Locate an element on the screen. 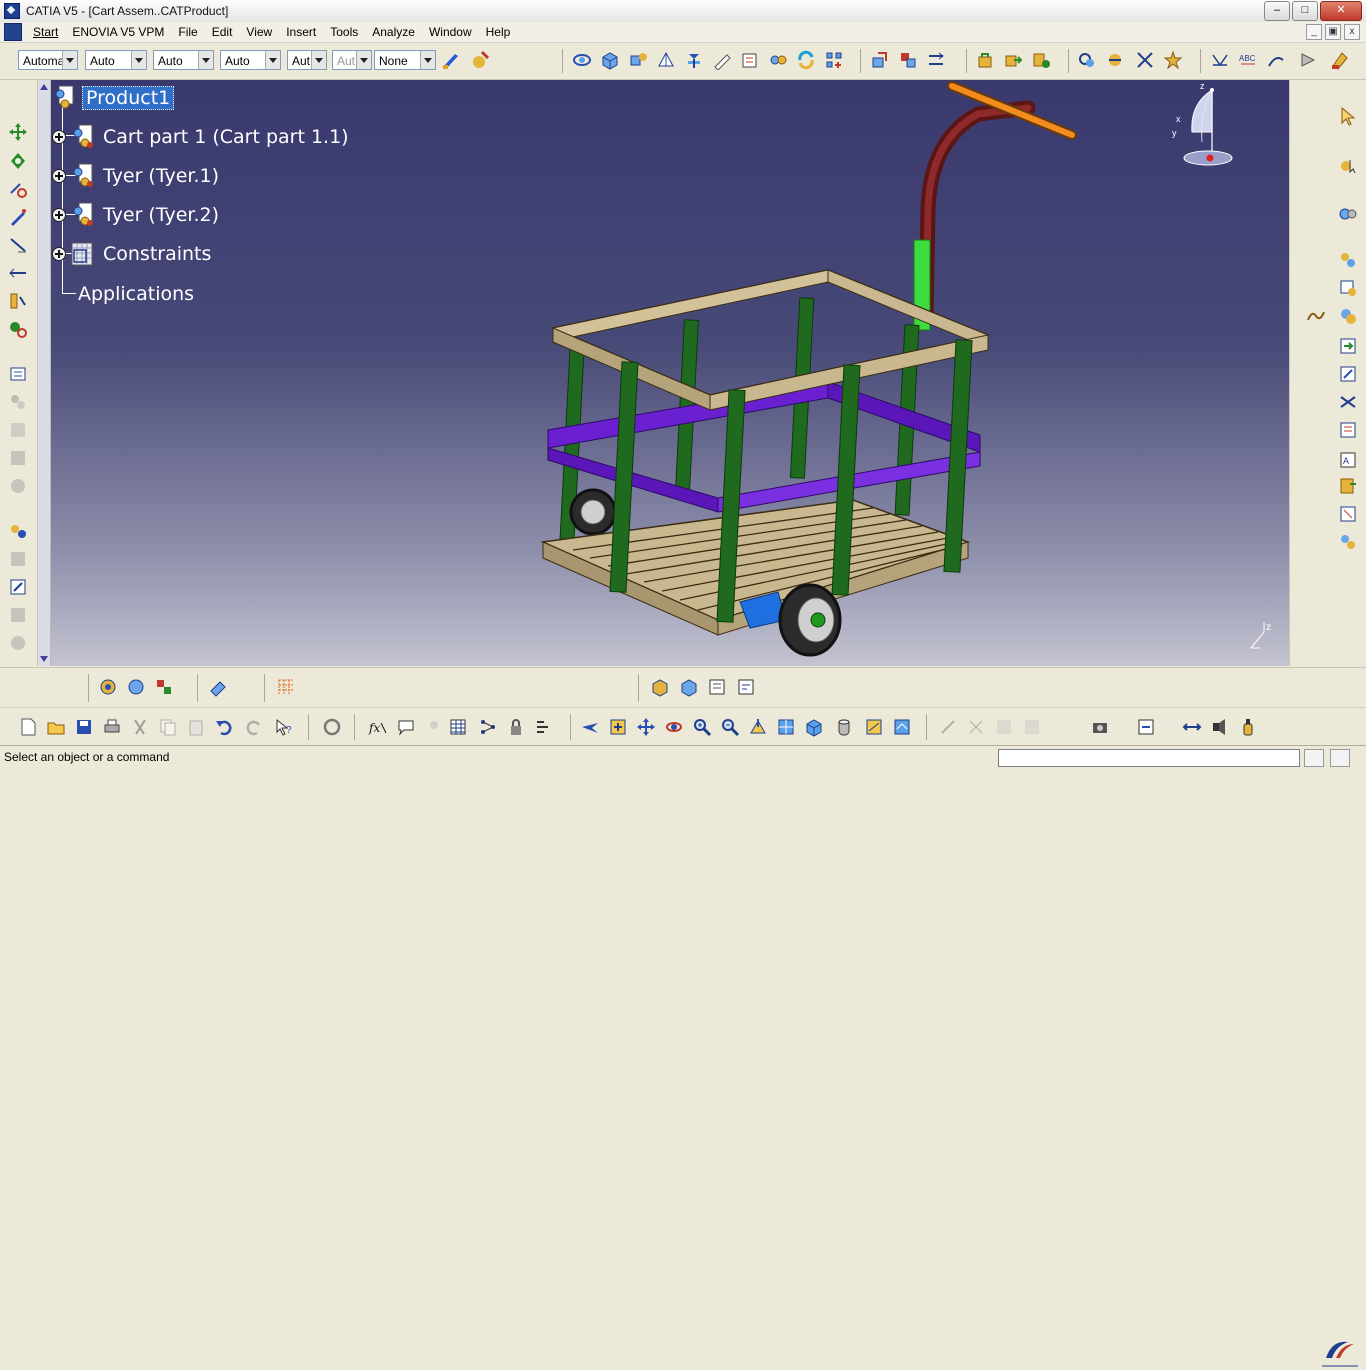 The image size is (1366, 1370). tree-label-constraints: Constraints is located at coordinates (157, 254).